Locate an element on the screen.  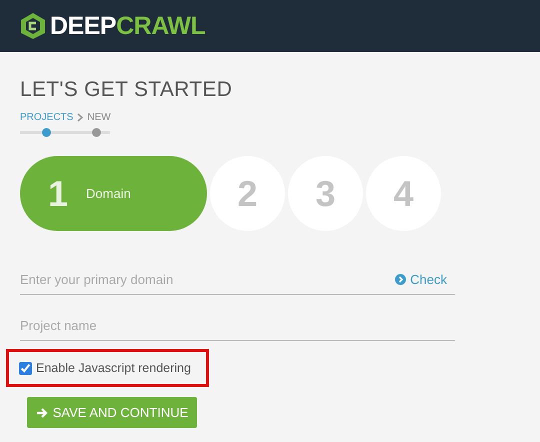
step-number: 3 is located at coordinates (325, 193).